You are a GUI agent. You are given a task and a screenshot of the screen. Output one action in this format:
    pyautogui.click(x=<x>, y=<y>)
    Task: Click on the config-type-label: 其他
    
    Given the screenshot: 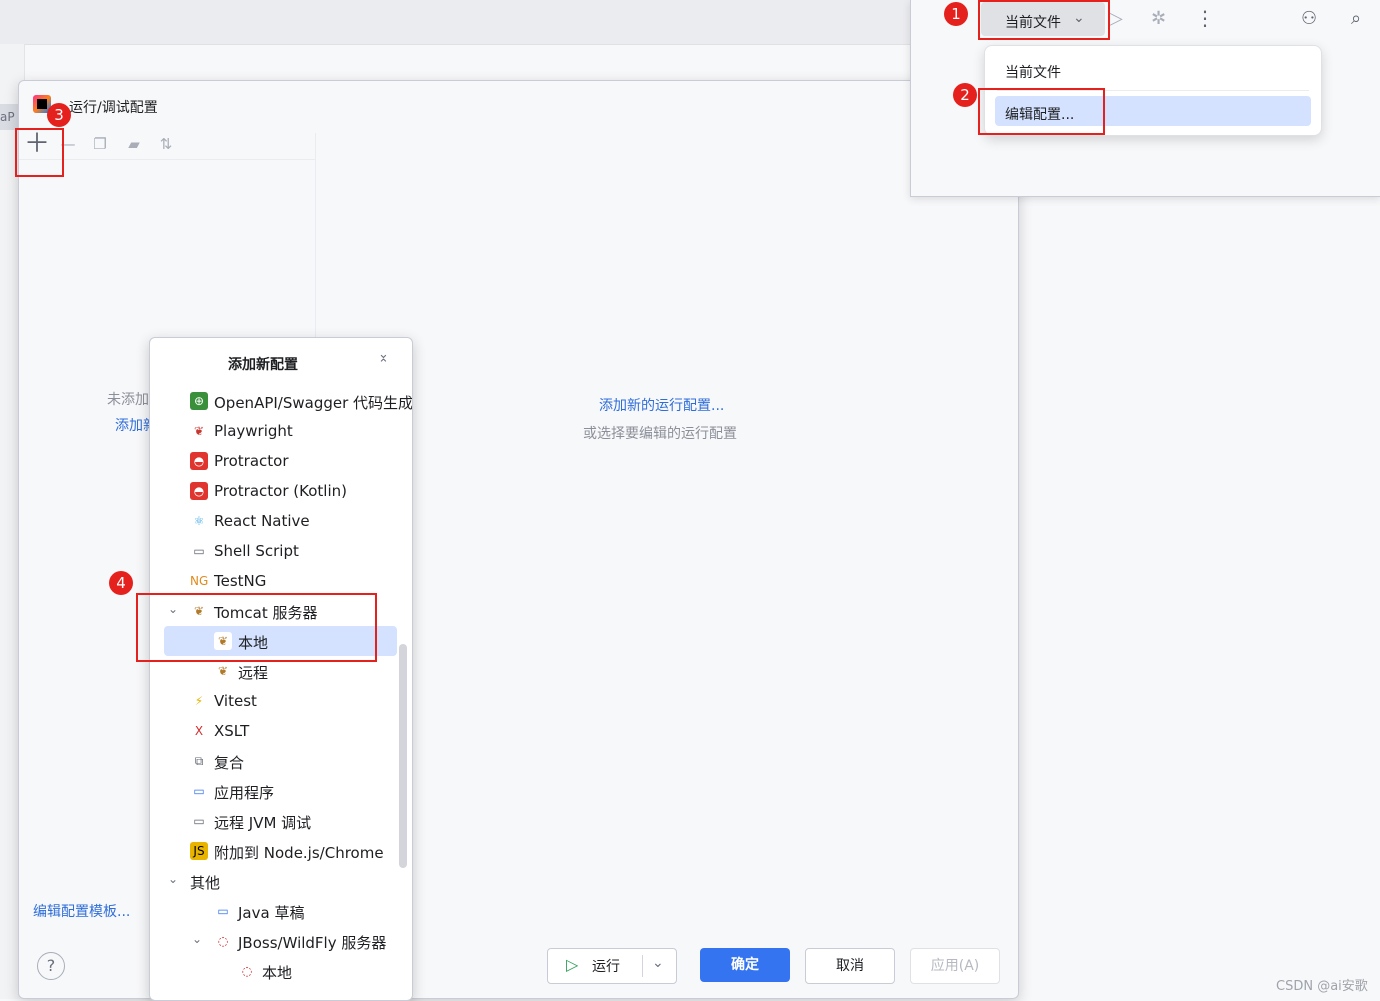 What is the action you would take?
    pyautogui.click(x=205, y=883)
    